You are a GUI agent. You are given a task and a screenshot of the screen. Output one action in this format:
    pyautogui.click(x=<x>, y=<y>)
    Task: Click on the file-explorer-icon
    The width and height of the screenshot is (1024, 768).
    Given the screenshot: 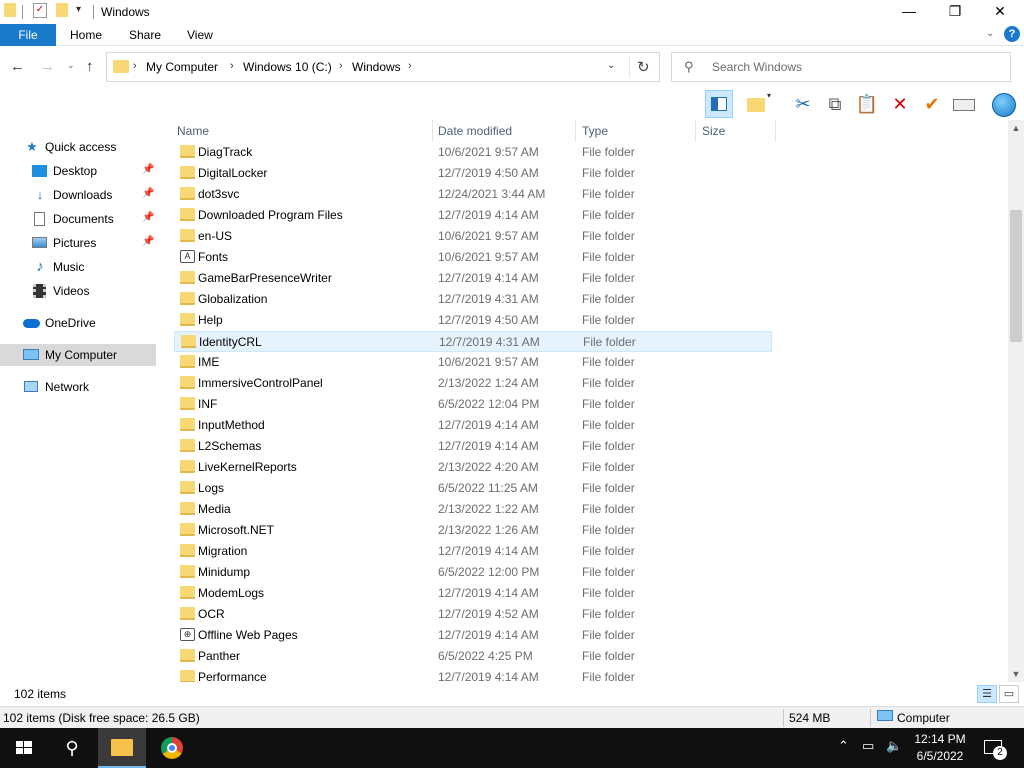 What is the action you would take?
    pyautogui.click(x=122, y=748)
    